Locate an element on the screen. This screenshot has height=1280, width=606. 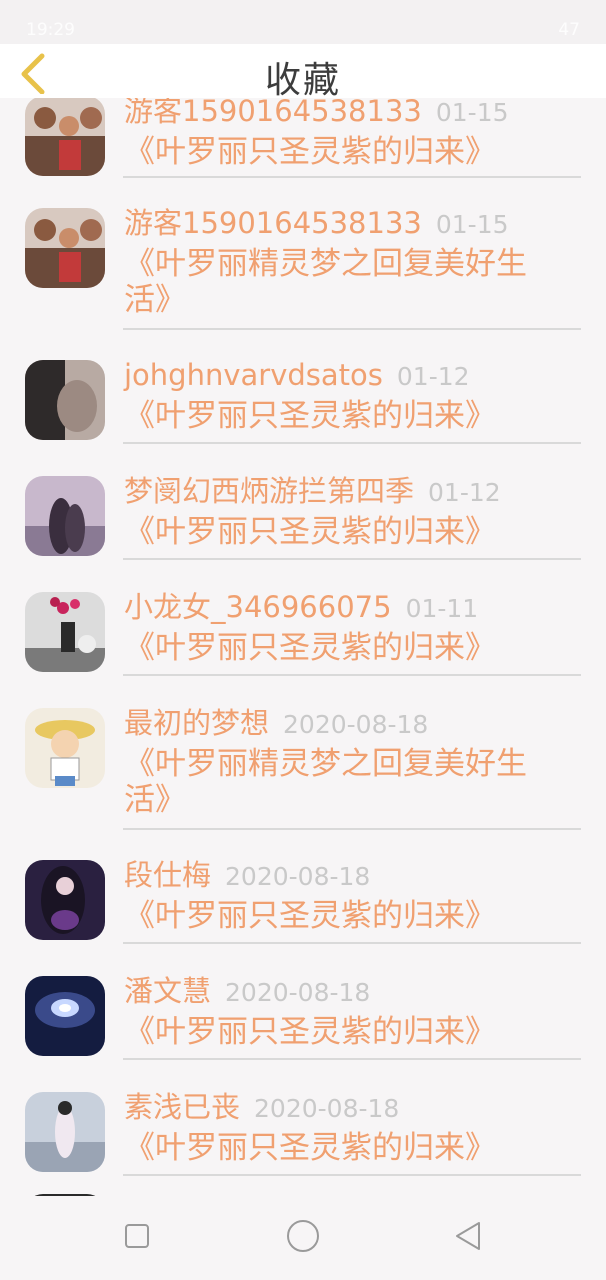
favorite-username: 最初的梦想 2020-08-18 is located at coordinates (276, 724).